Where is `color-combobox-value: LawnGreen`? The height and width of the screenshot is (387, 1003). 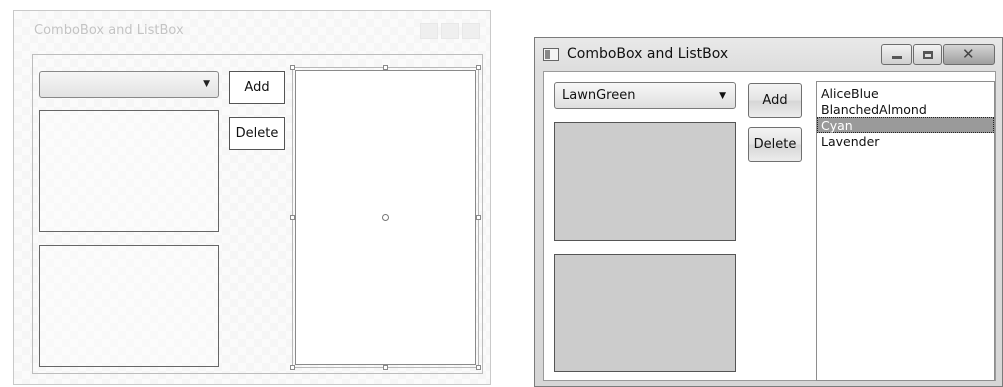
color-combobox-value: LawnGreen is located at coordinates (599, 95).